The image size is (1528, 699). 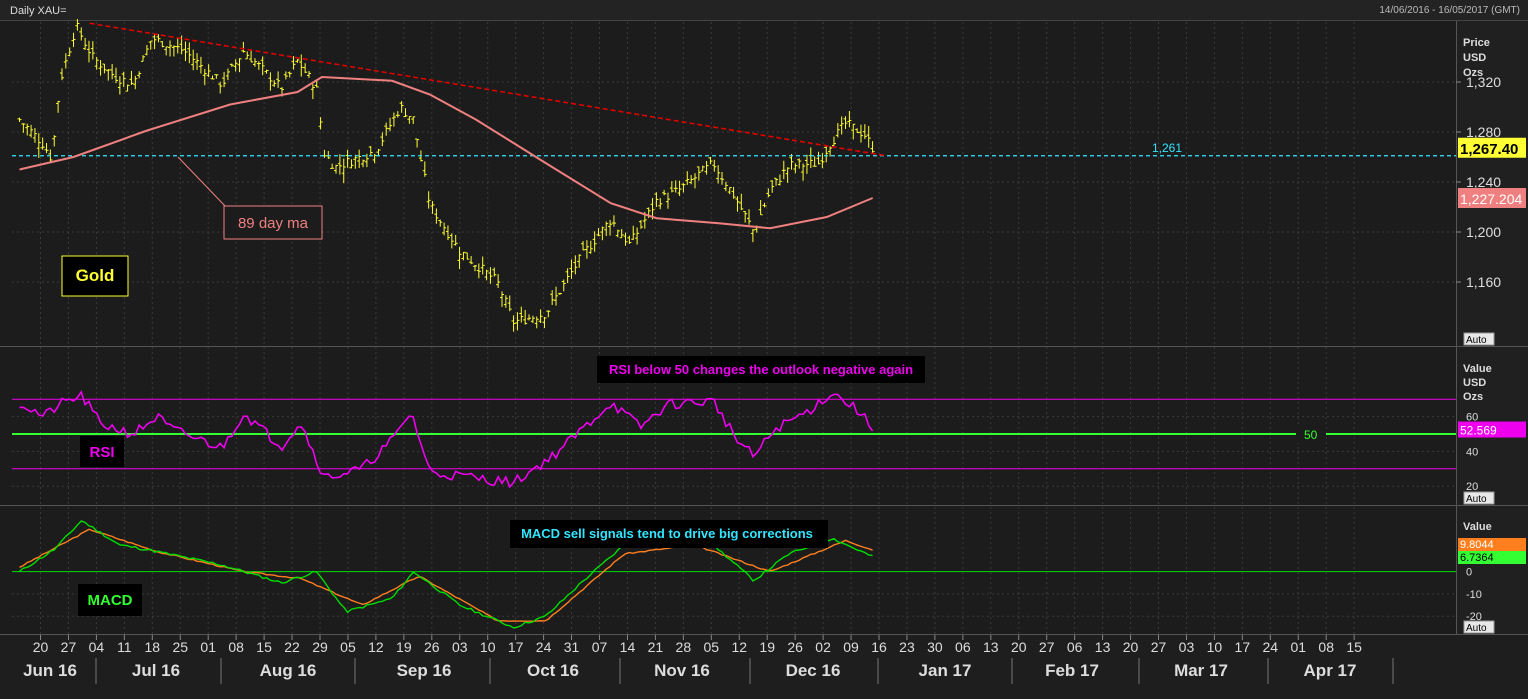 I want to click on last-price-tag: 1,267.40, so click(x=1489, y=149).